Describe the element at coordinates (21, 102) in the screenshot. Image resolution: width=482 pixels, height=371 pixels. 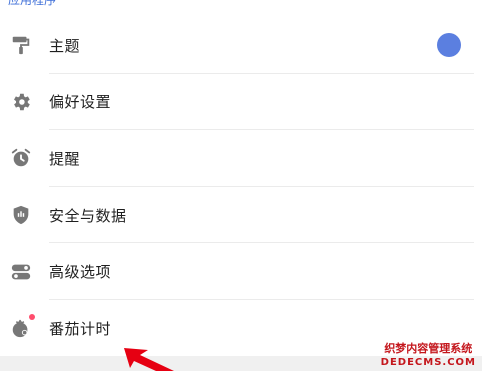
I see `gear-icon` at that location.